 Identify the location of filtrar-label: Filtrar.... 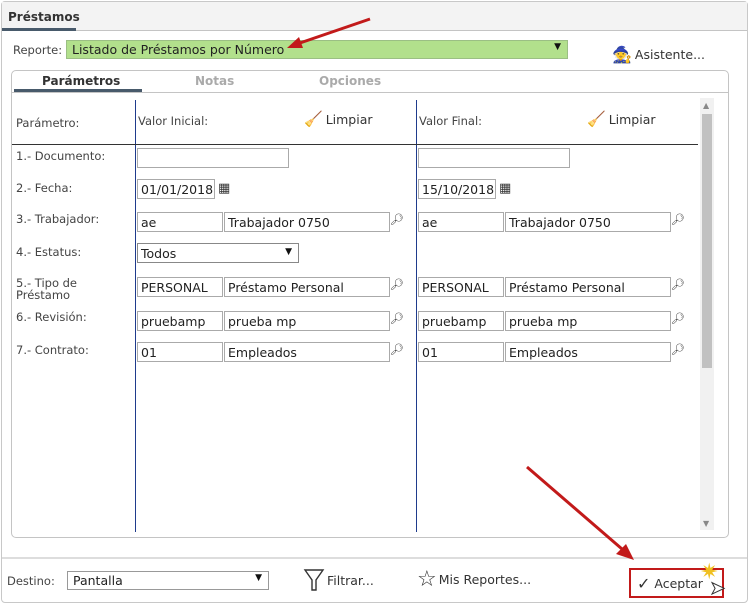
(350, 580).